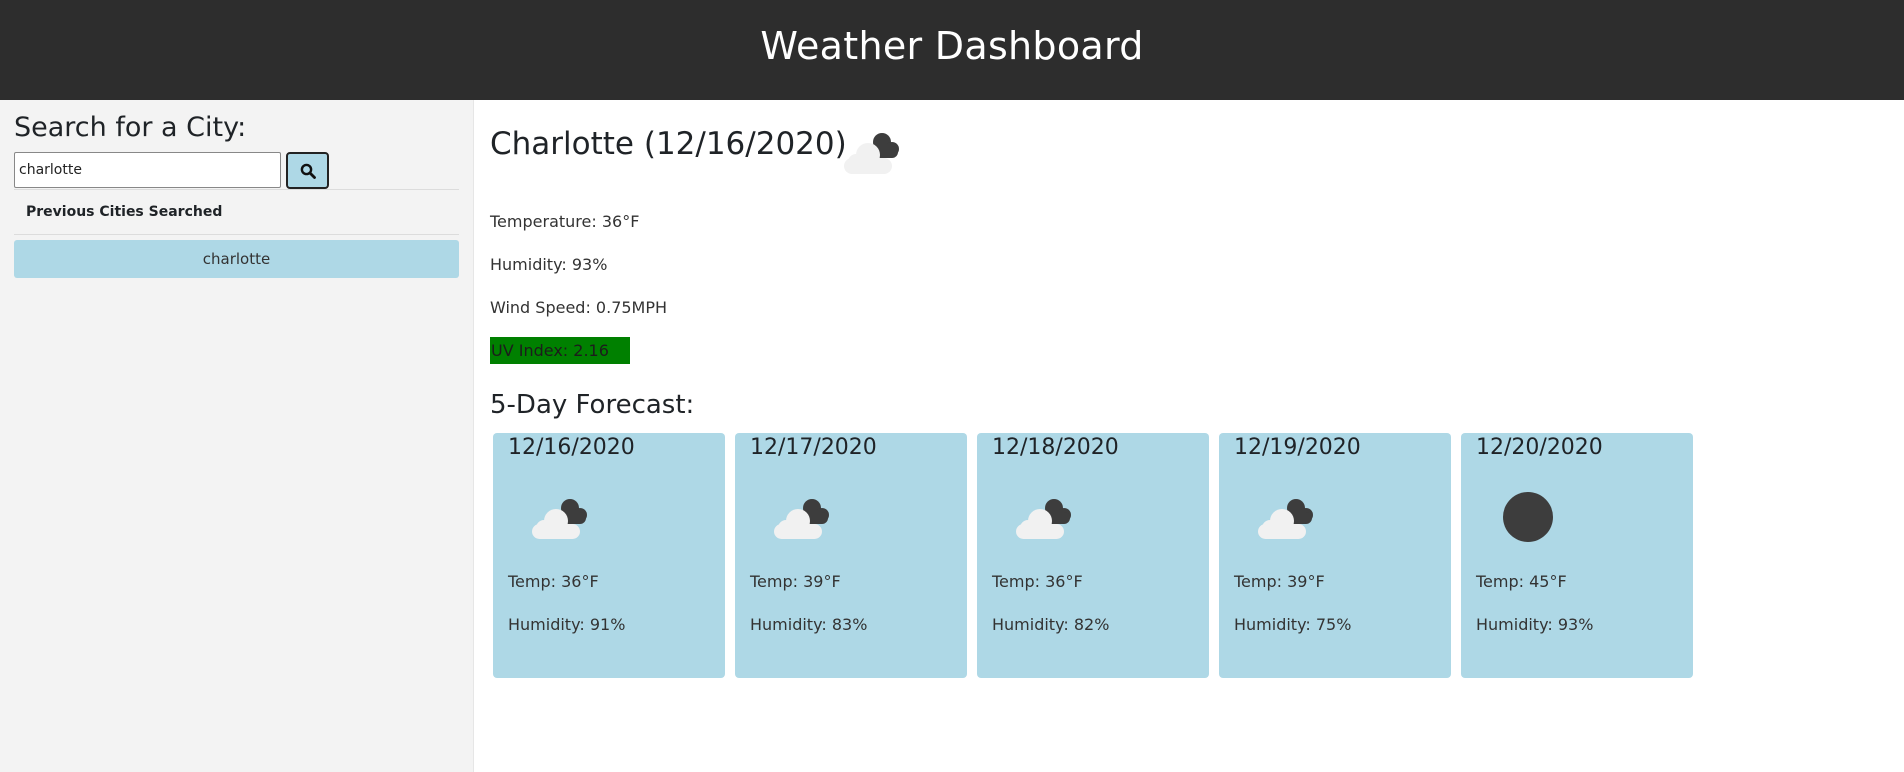  Describe the element at coordinates (668, 144) in the screenshot. I see `current-city-title: Charlotte (12/16/2020)` at that location.